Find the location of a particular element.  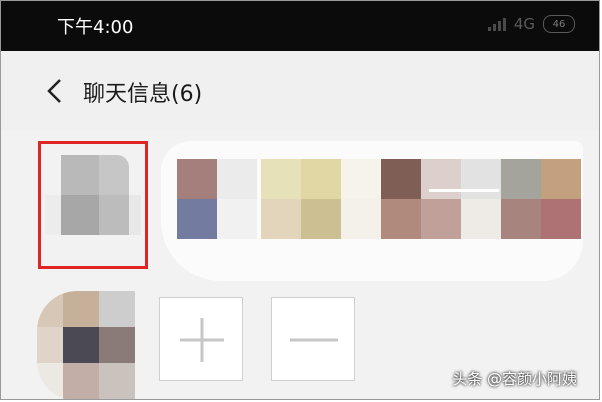

chevron-left-icon is located at coordinates (55, 91).